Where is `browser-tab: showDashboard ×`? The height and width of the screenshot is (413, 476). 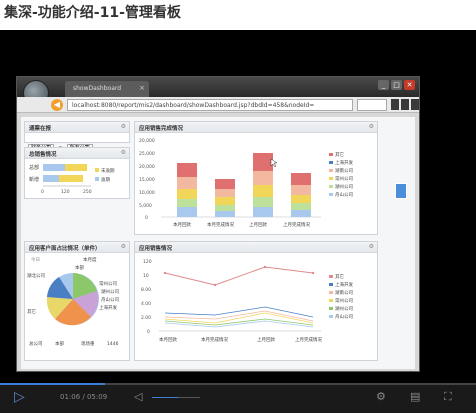
browser-tab: showDashboard × is located at coordinates (107, 89).